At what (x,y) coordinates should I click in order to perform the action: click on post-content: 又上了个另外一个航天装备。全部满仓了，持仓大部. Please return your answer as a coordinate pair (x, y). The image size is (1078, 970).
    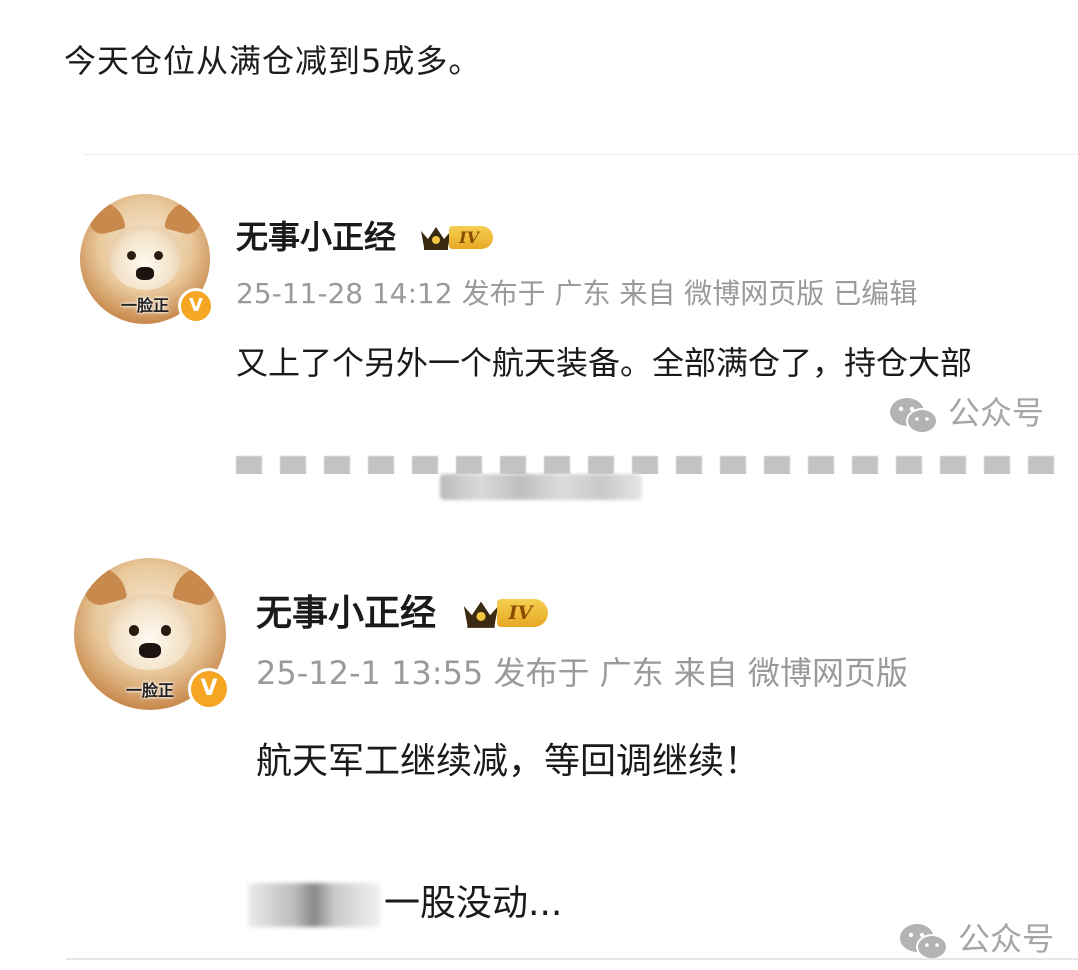
    Looking at the image, I should click on (604, 363).